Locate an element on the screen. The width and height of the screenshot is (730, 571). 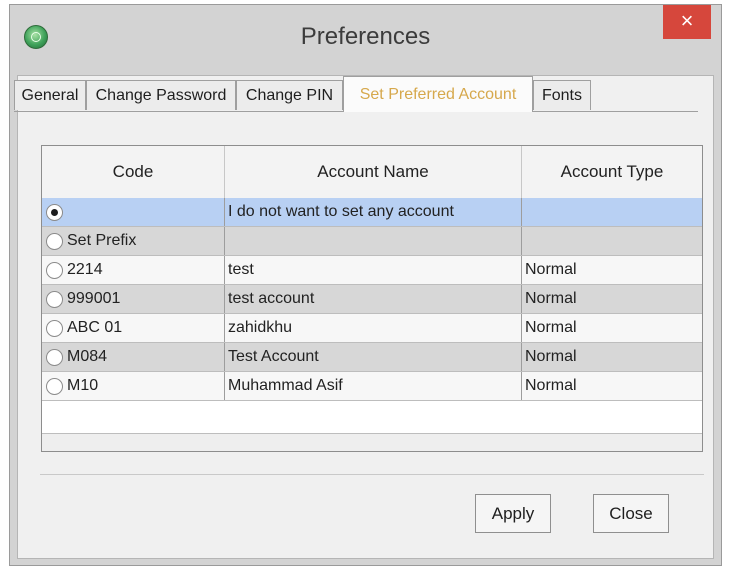
window-title: Preferences is located at coordinates (365, 36).